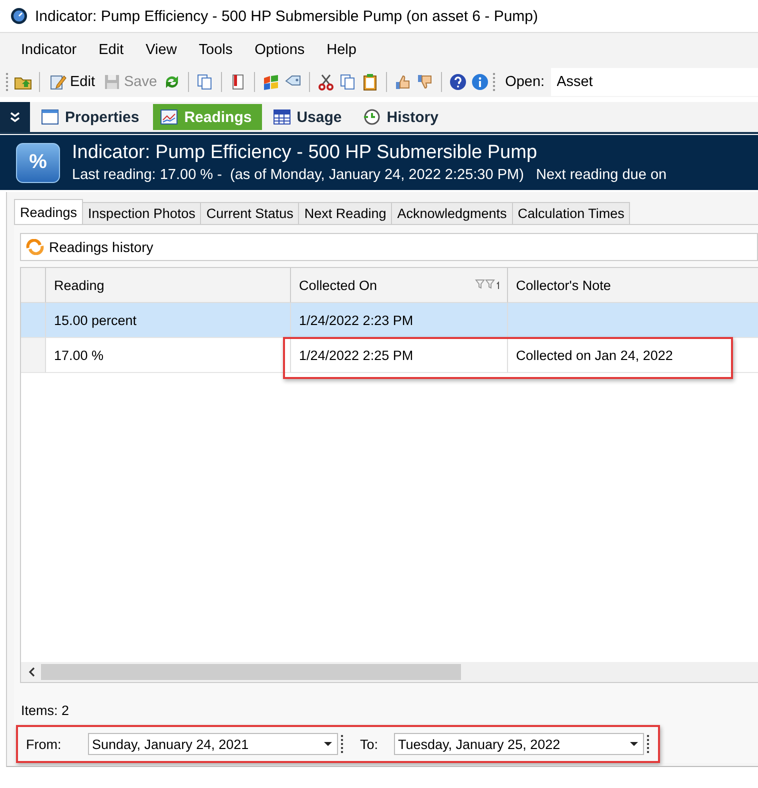 The width and height of the screenshot is (758, 788). I want to click on toolbar-button: Edit, so click(72, 82).